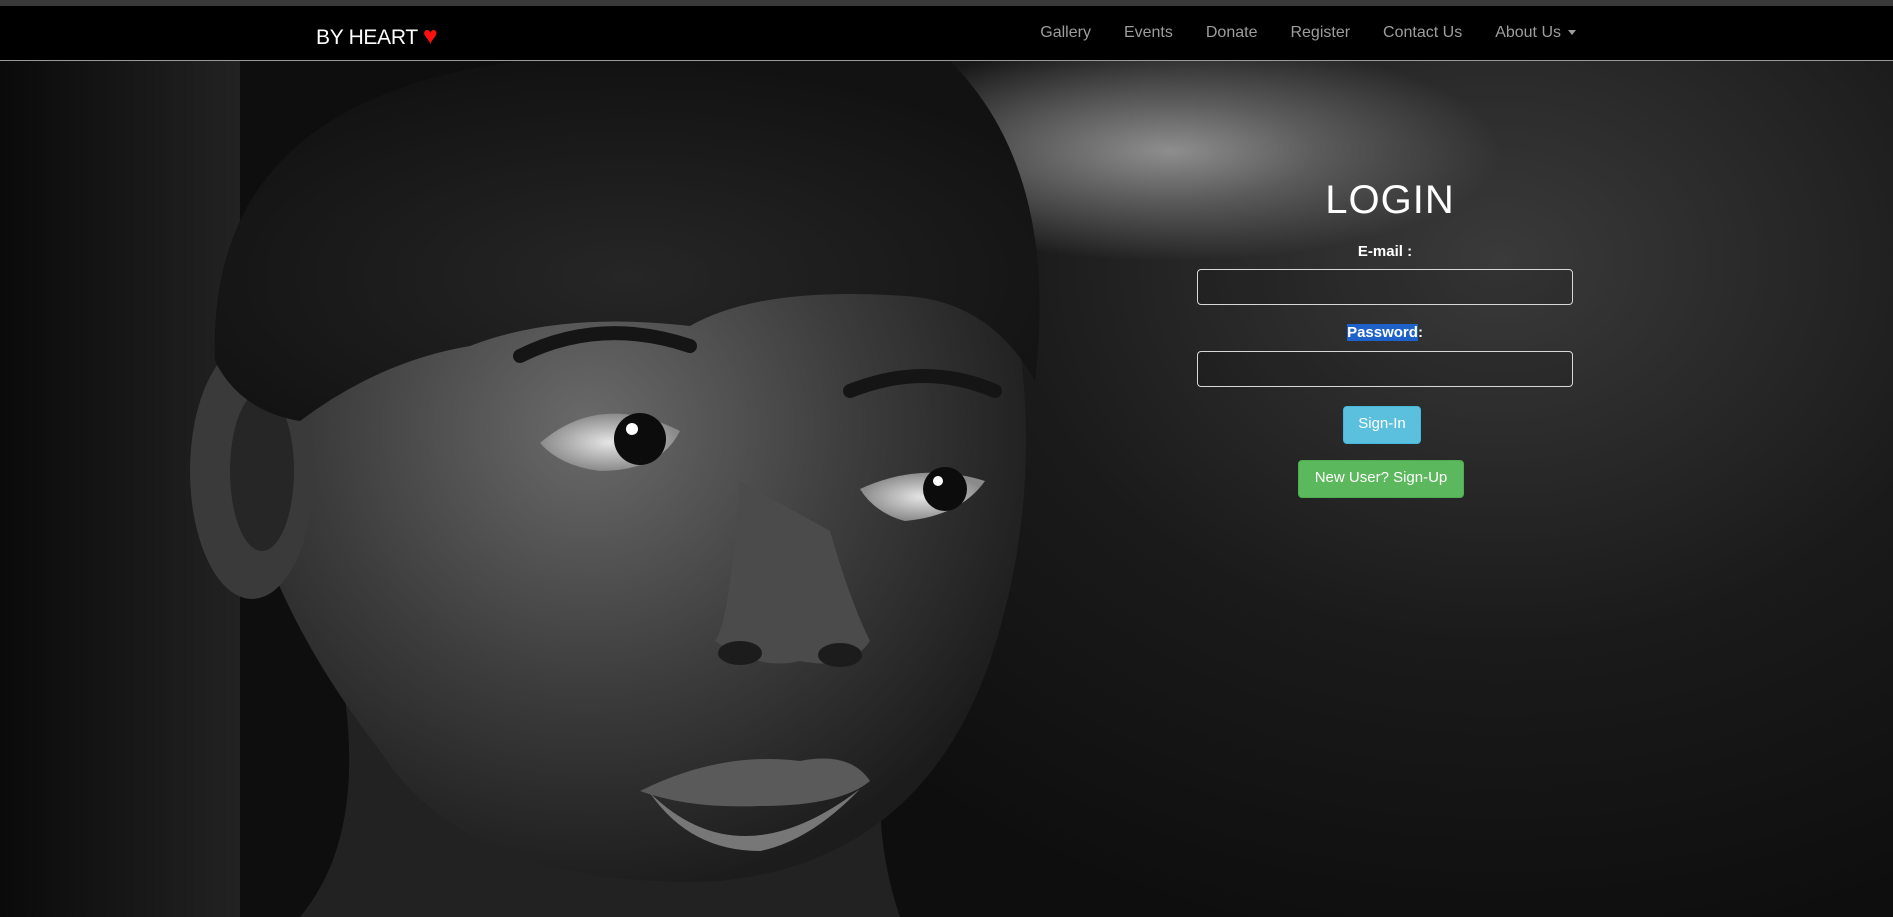  I want to click on sign-up-button: New User? Sign-Up, so click(1381, 479).